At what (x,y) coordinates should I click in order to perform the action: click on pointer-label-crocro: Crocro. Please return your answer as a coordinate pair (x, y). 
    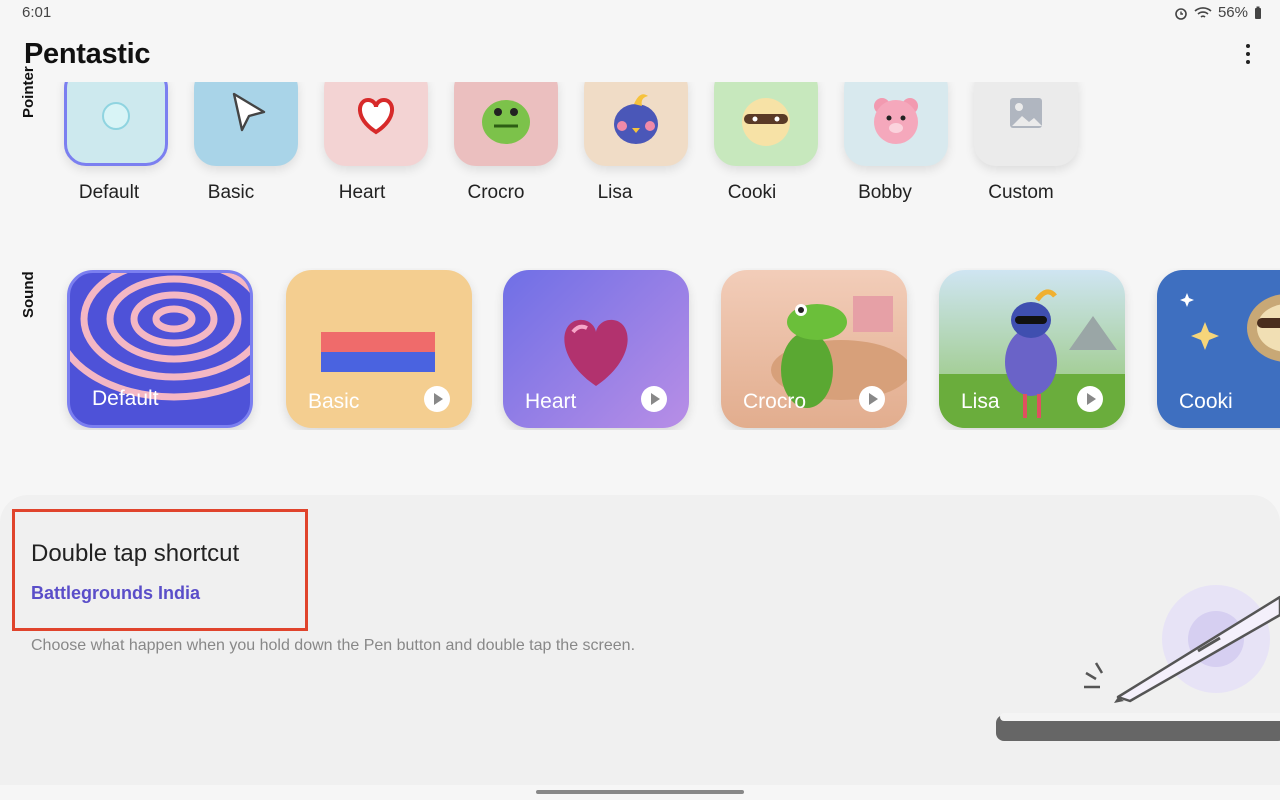
    Looking at the image, I should click on (496, 192).